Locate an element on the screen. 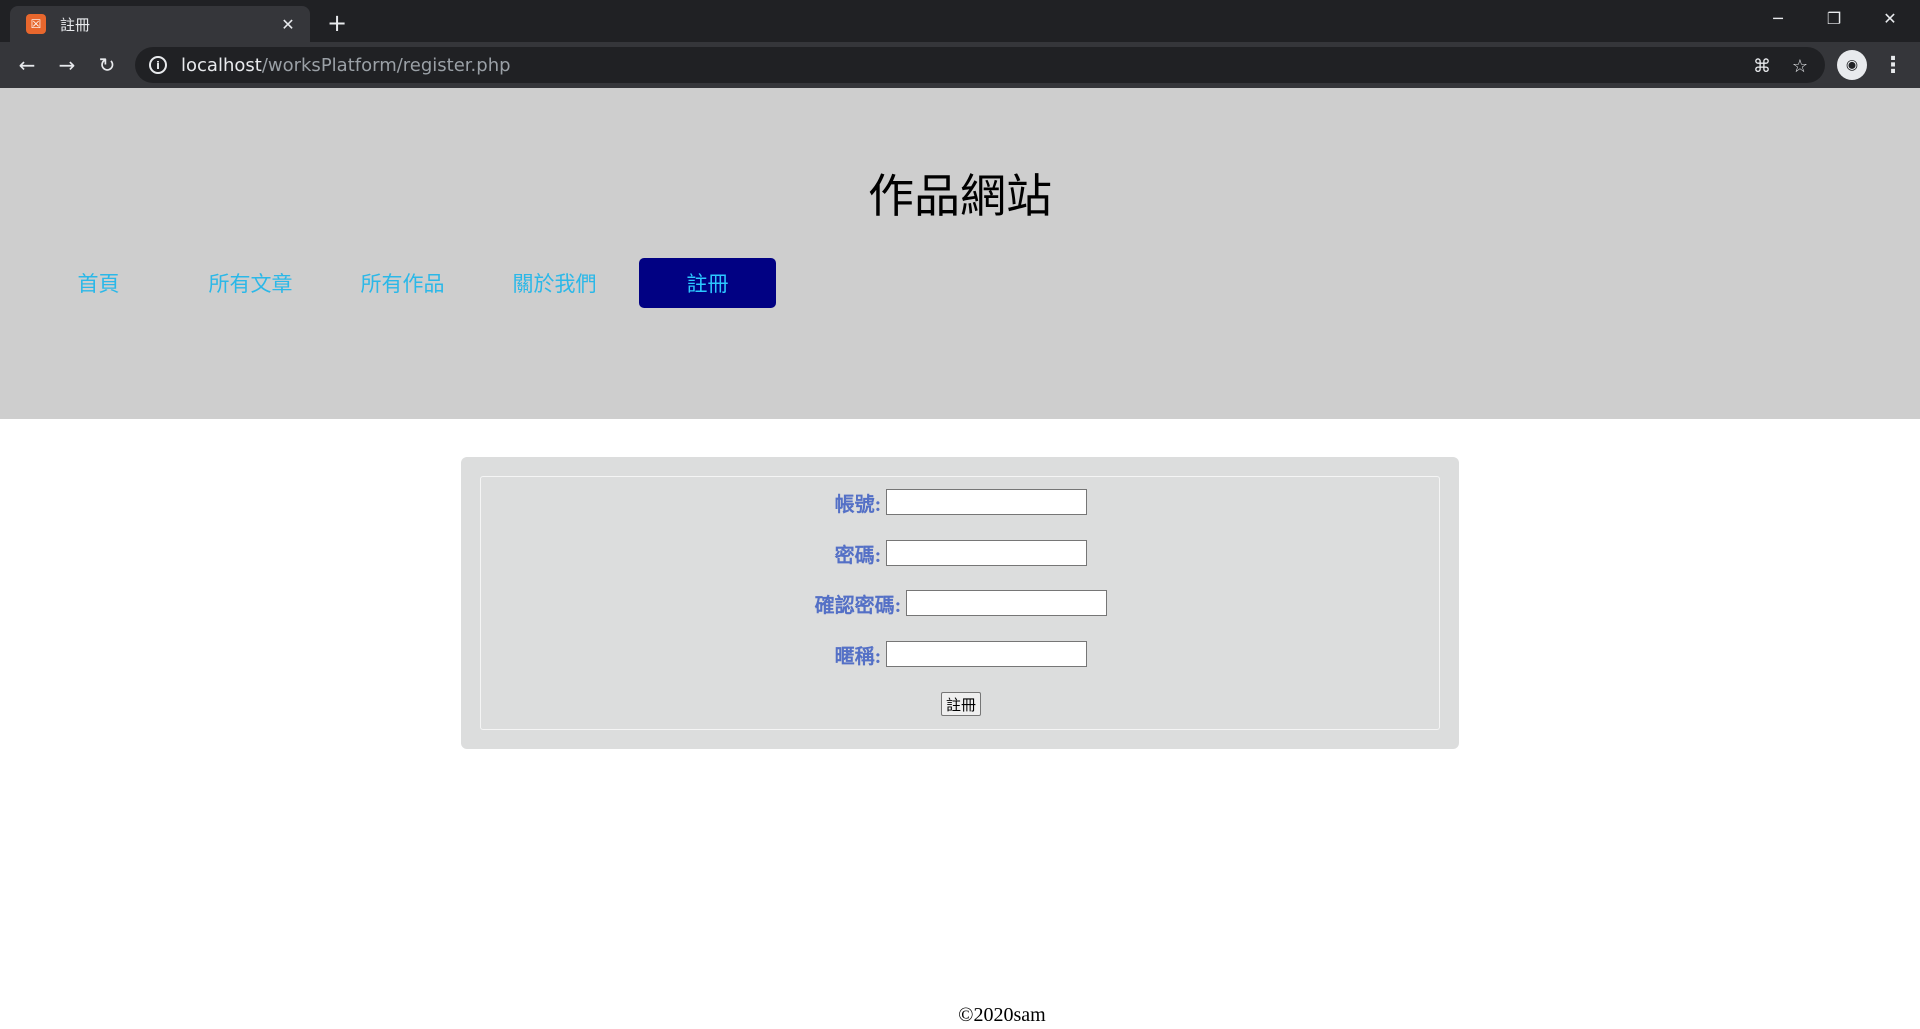  password-row: 密碼: is located at coordinates (961, 553).